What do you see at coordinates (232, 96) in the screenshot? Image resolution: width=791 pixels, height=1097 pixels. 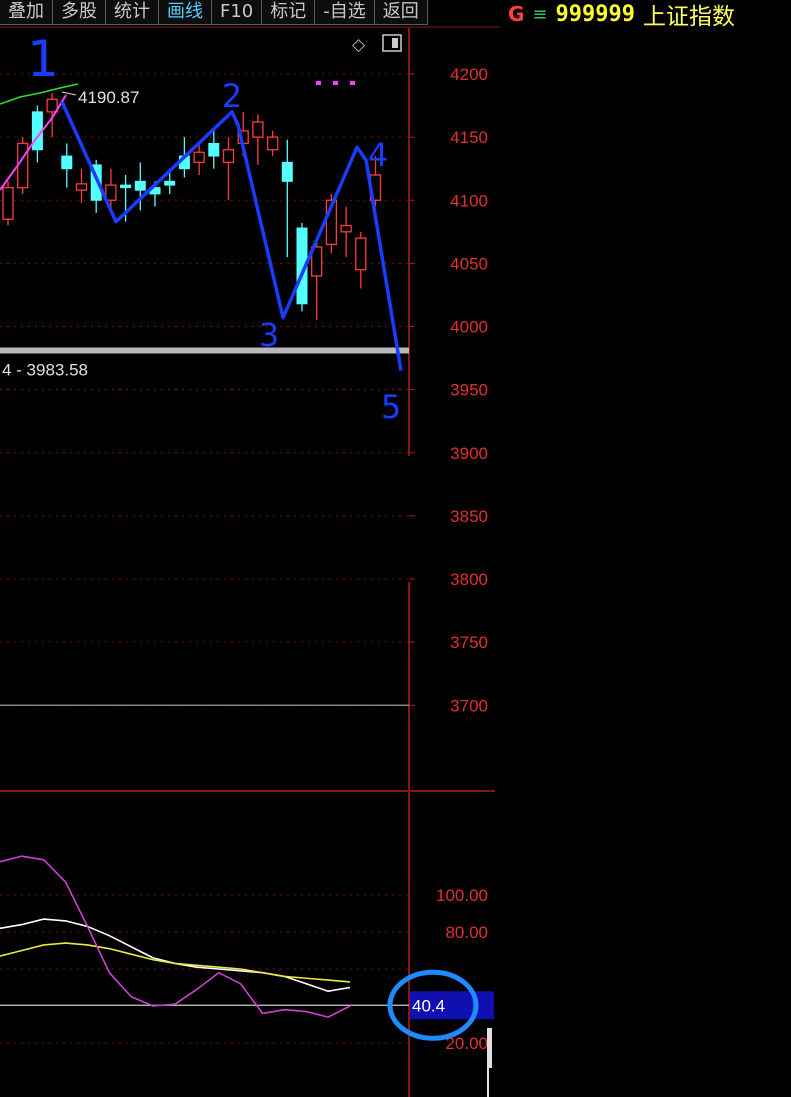 I see `wave-label-2: 2` at bounding box center [232, 96].